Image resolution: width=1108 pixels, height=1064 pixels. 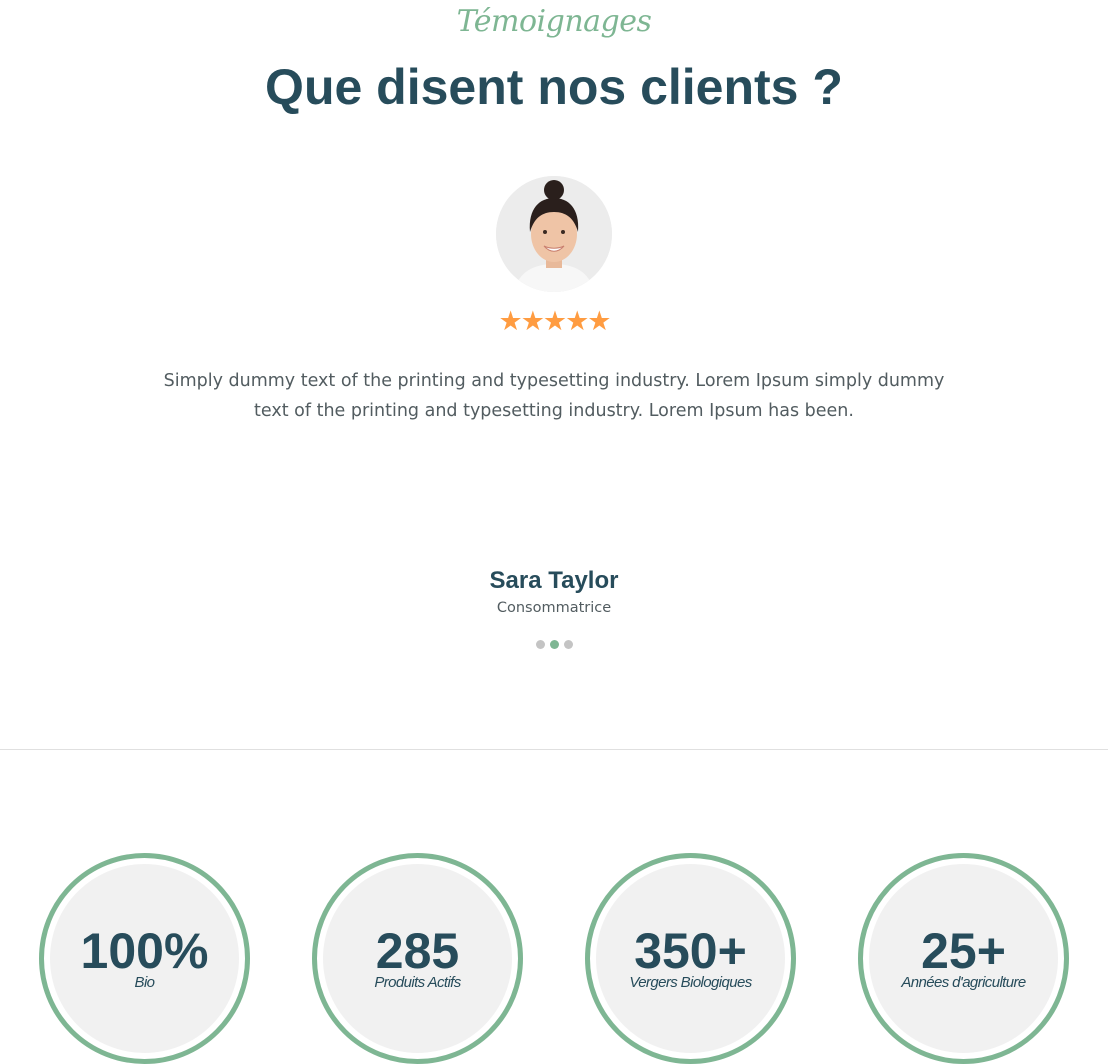 I want to click on avatar-illustration, so click(x=554, y=234).